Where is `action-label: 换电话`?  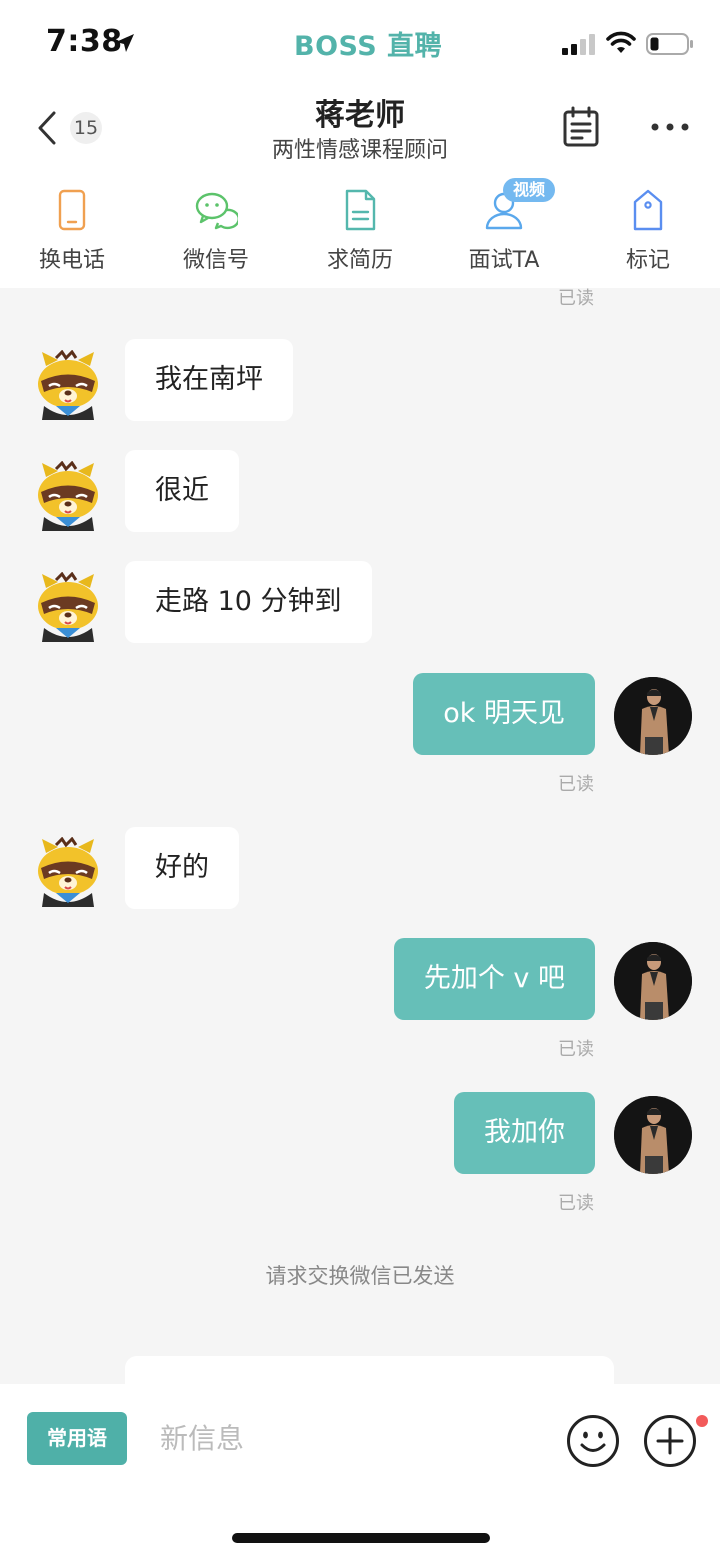
action-label: 换电话 is located at coordinates (71, 260).